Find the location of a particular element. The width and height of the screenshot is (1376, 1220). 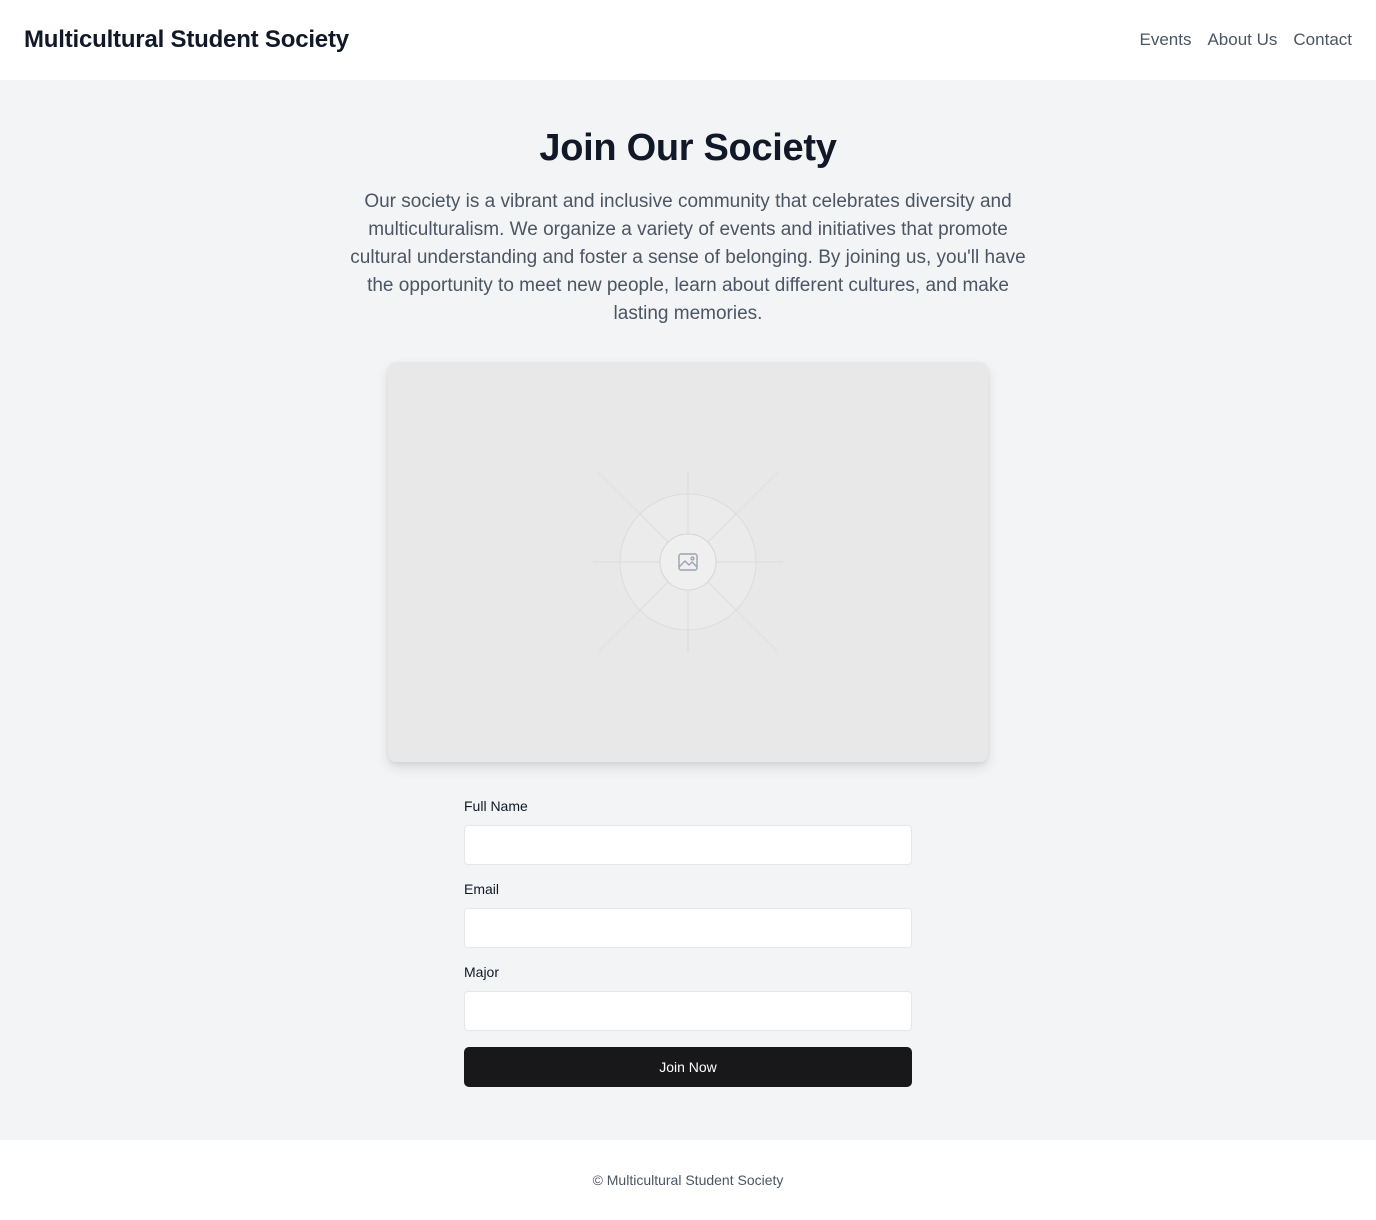

nav-link-events: Events is located at coordinates (1165, 40).